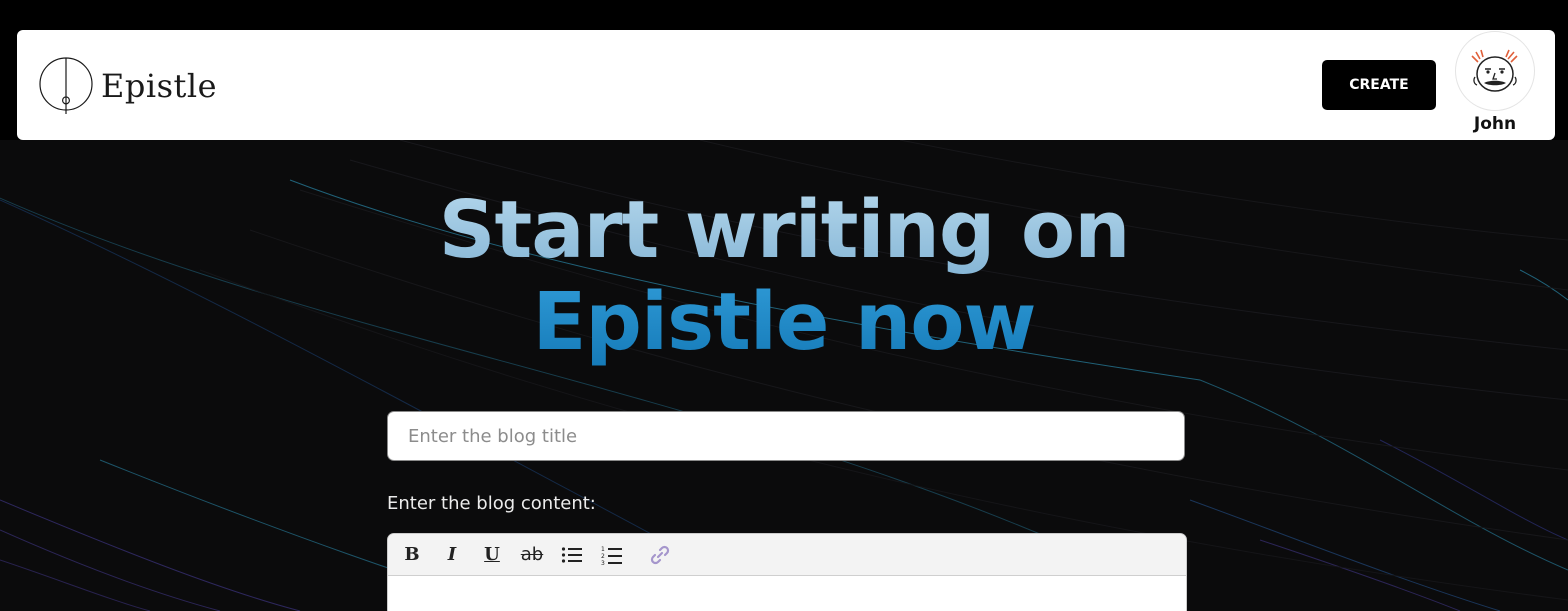  What do you see at coordinates (787, 555) in the screenshot?
I see `editor-toolbar: B I U ab 1 2 3` at bounding box center [787, 555].